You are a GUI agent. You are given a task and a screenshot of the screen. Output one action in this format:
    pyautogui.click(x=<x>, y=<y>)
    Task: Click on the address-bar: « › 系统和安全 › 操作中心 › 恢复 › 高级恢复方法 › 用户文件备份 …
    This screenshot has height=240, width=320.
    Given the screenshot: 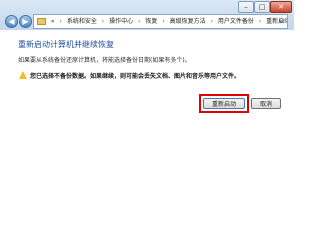 What is the action you would take?
    pyautogui.click(x=160, y=21)
    